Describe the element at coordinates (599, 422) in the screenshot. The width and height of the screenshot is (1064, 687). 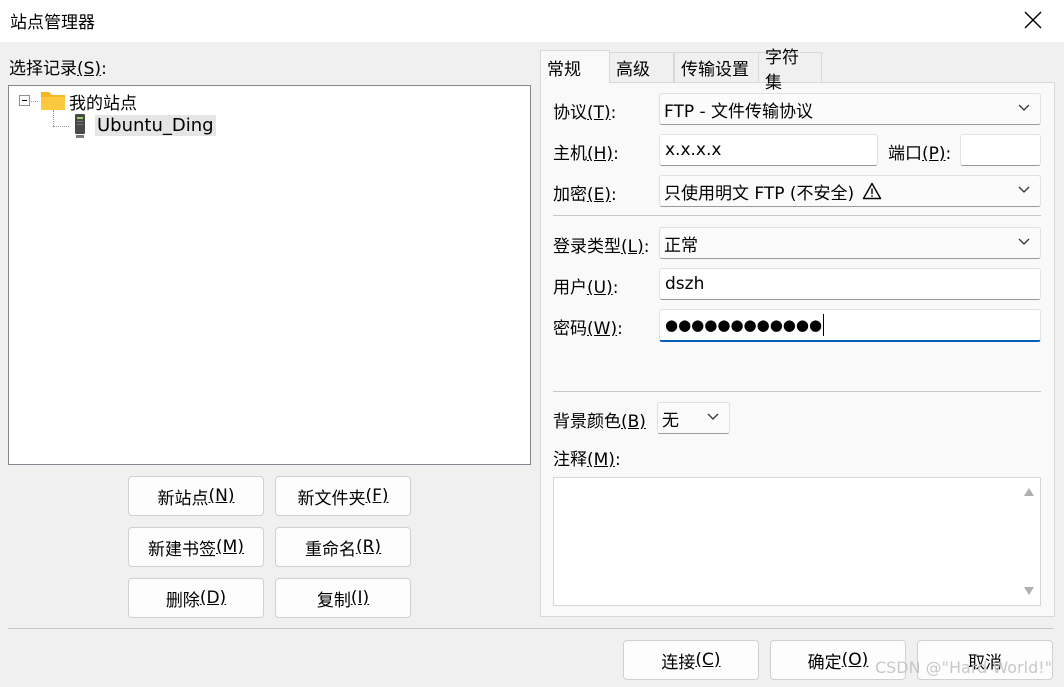
I see `bg-color-label: 背景颜色(B)` at that location.